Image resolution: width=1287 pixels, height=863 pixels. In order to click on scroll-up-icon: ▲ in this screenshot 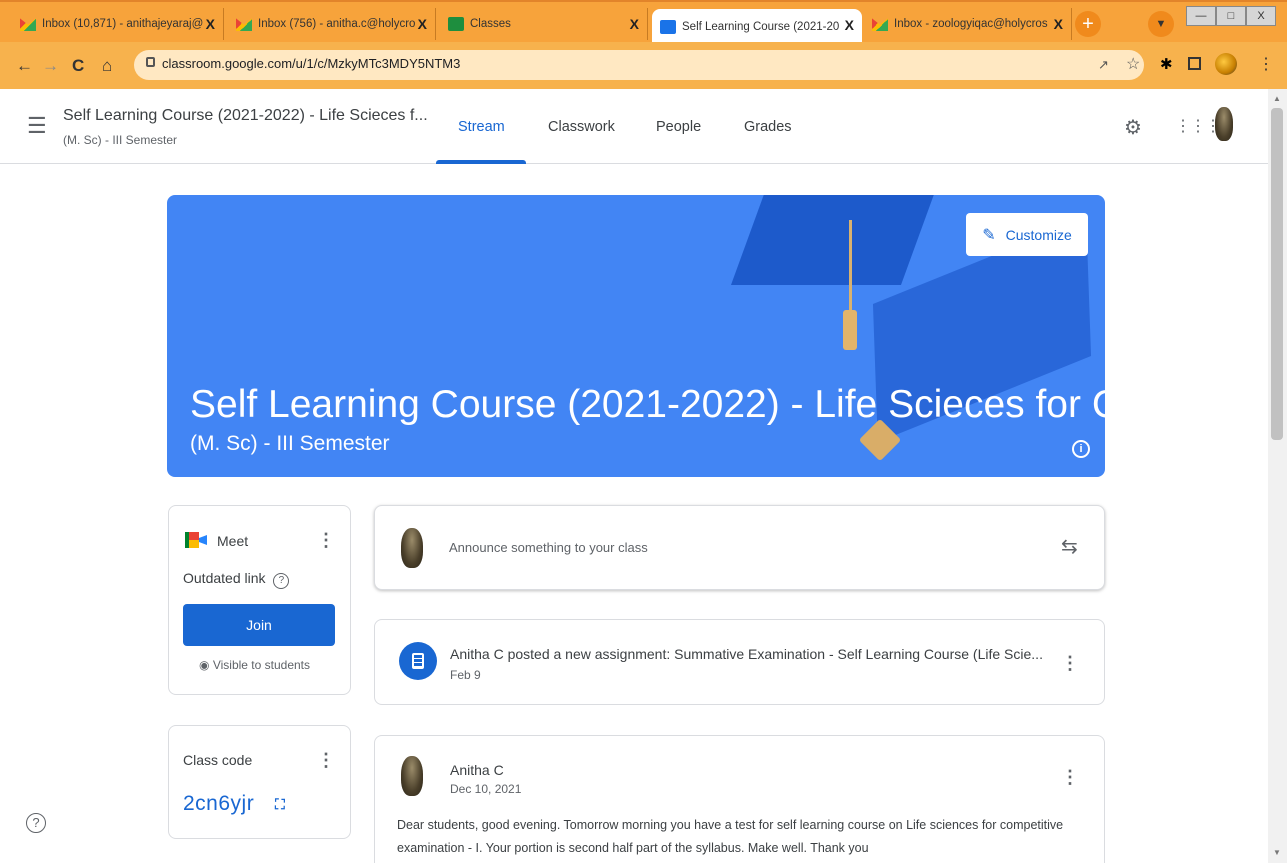, I will do `click(1277, 98)`.